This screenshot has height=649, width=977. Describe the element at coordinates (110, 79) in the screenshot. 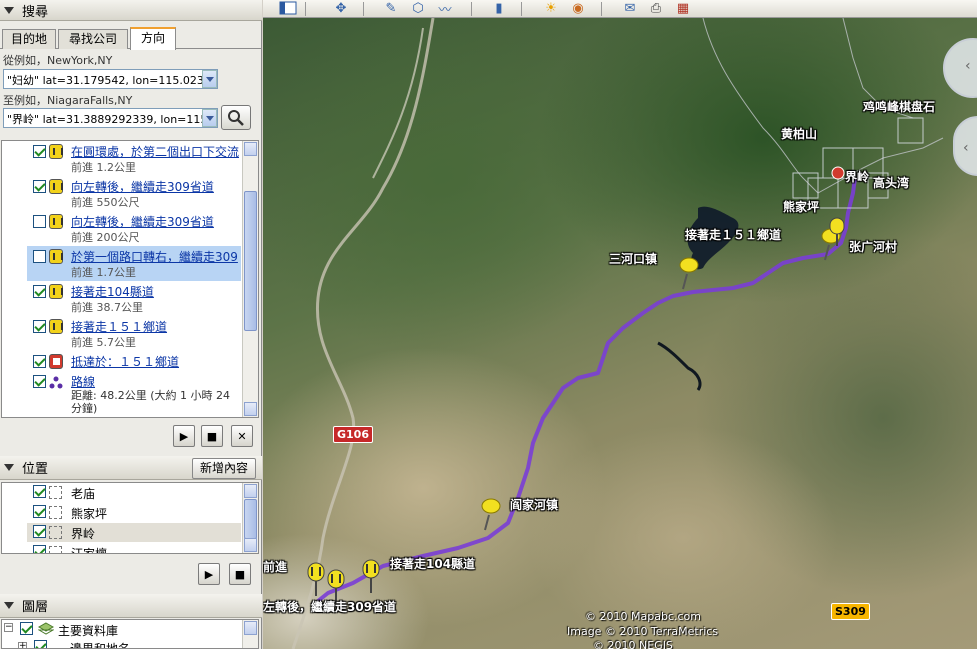

I see `from-input: "妇幼" lat=31.179542, lon=115.023766` at that location.